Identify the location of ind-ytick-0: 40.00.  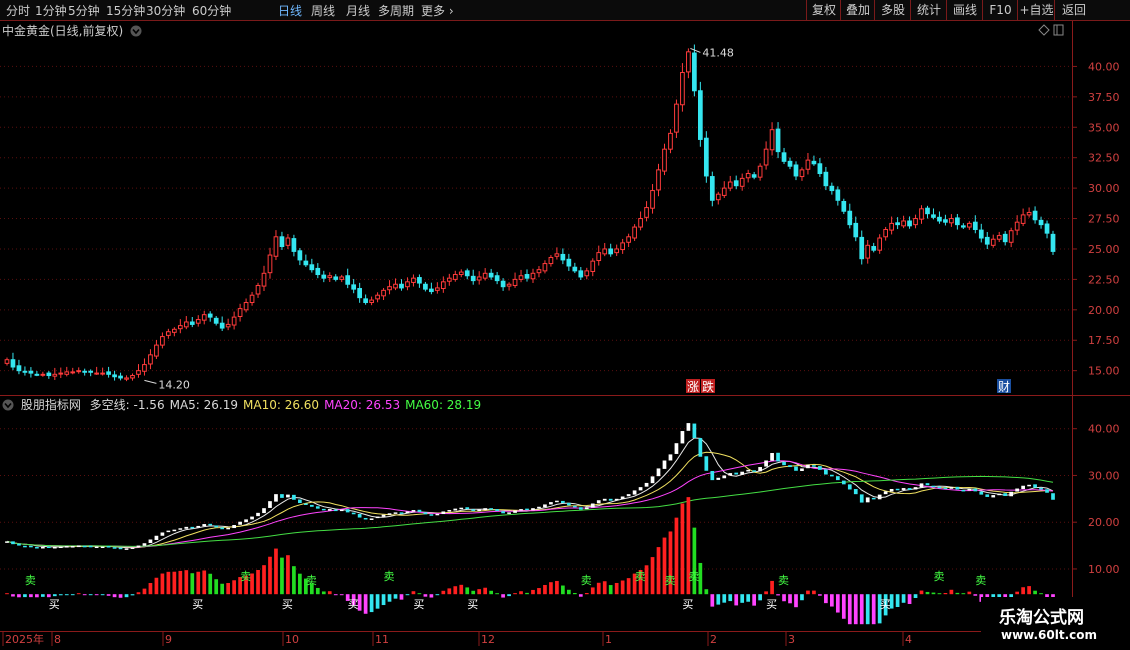
(1104, 429).